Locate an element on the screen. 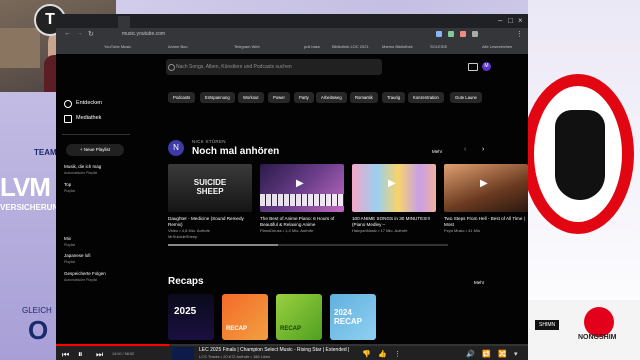 The height and width of the screenshot is (360, 640). sponsor-logo: SHIMN is located at coordinates (547, 325).